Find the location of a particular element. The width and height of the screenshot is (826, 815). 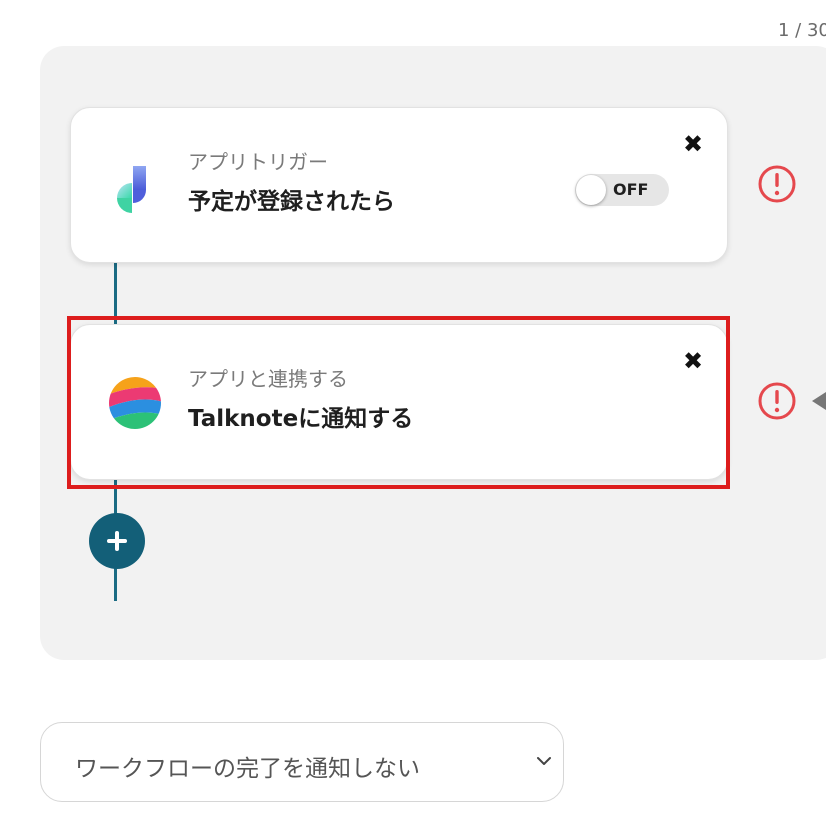

pager-indicator: 1 / 30 is located at coordinates (802, 30).